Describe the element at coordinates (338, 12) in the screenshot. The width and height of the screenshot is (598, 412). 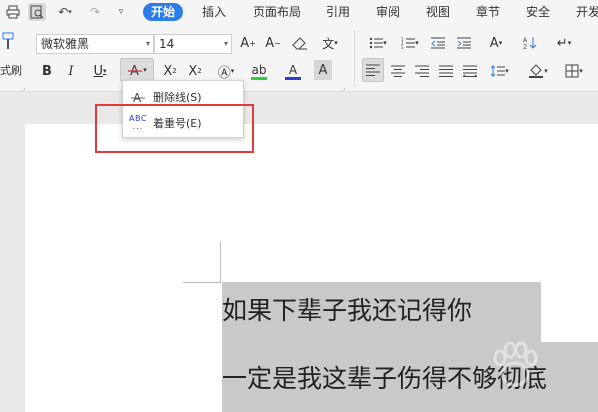
I see `tab-references: 引用` at that location.